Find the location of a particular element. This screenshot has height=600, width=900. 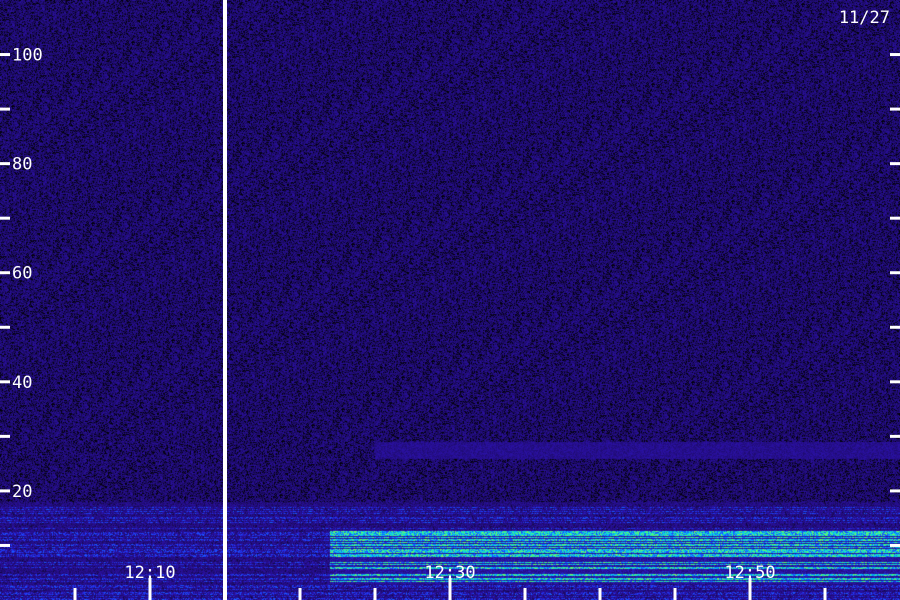

y-tick-label: 80 is located at coordinates (22, 165).